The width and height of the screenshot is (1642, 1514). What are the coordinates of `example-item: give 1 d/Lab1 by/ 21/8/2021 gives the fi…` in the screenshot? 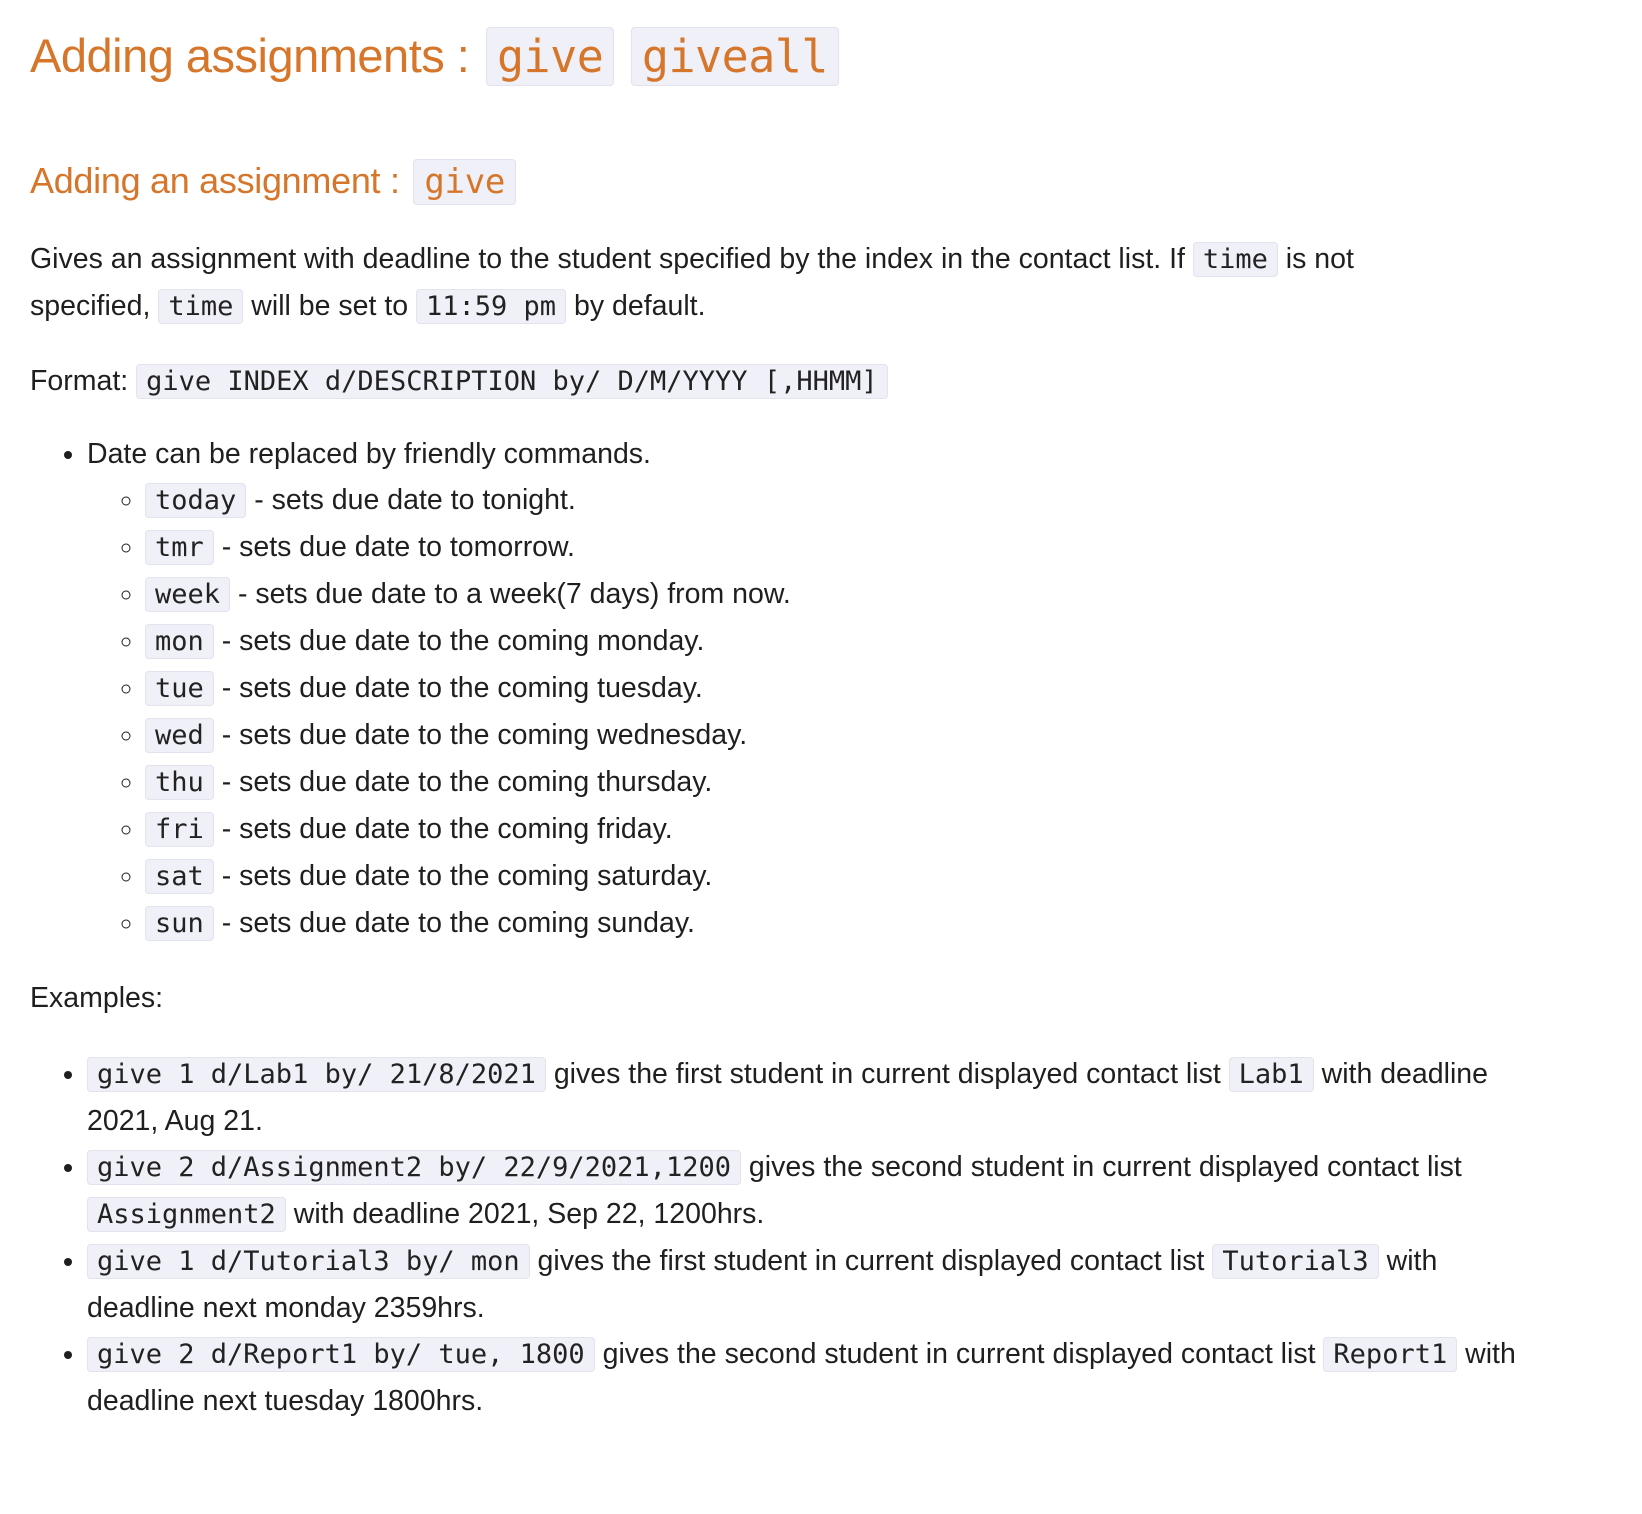 It's located at (807, 1097).